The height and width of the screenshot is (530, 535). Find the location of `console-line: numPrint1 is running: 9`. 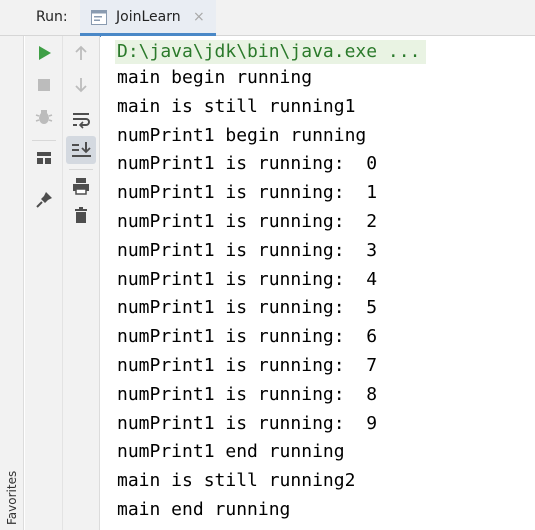

console-line: numPrint1 is running: 9 is located at coordinates (247, 423).